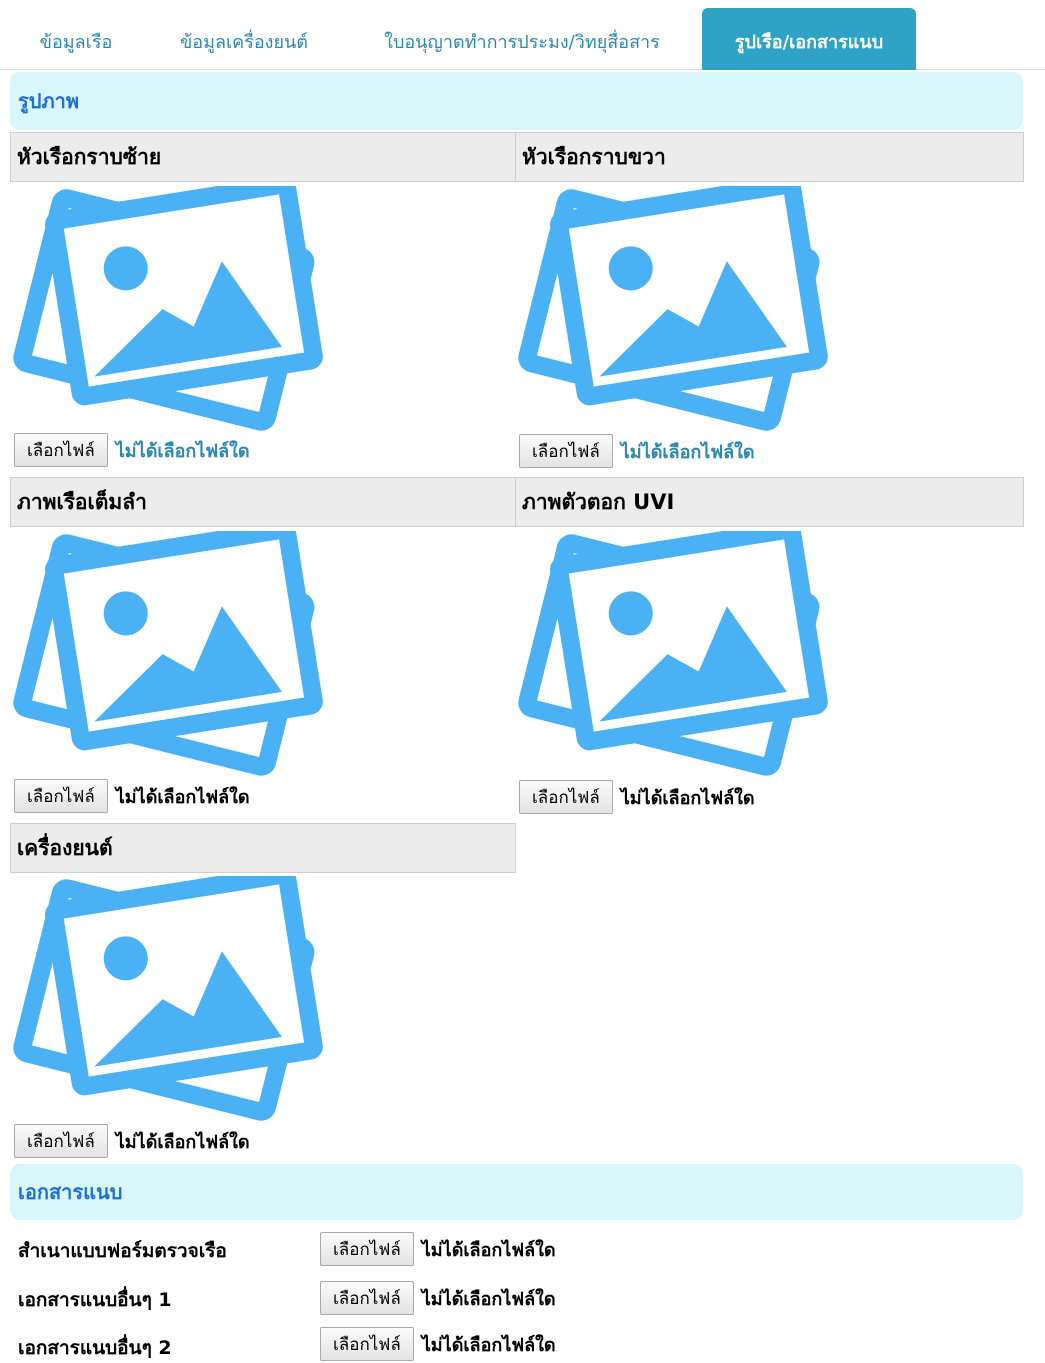 This screenshot has width=1045, height=1363. I want to click on tab-fishing-license: ใบอนุญาตทำการประมง/วิทยุสื่อสาร, so click(522, 39).